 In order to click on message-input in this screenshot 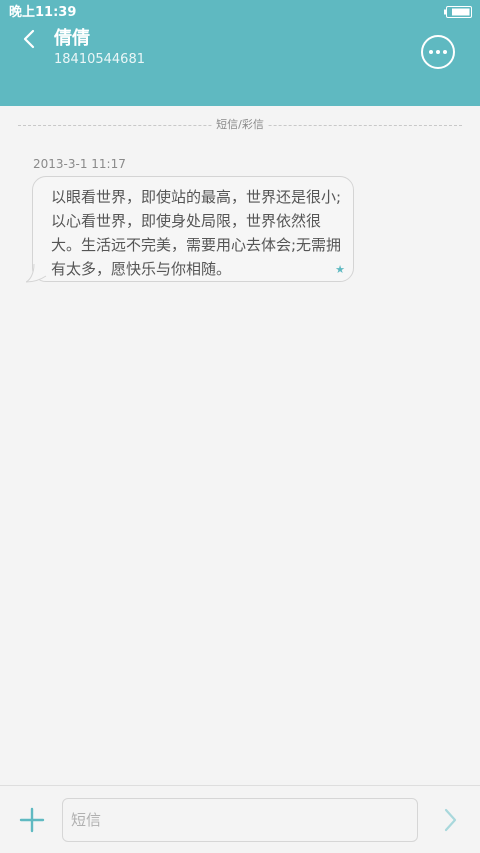, I will do `click(240, 820)`.